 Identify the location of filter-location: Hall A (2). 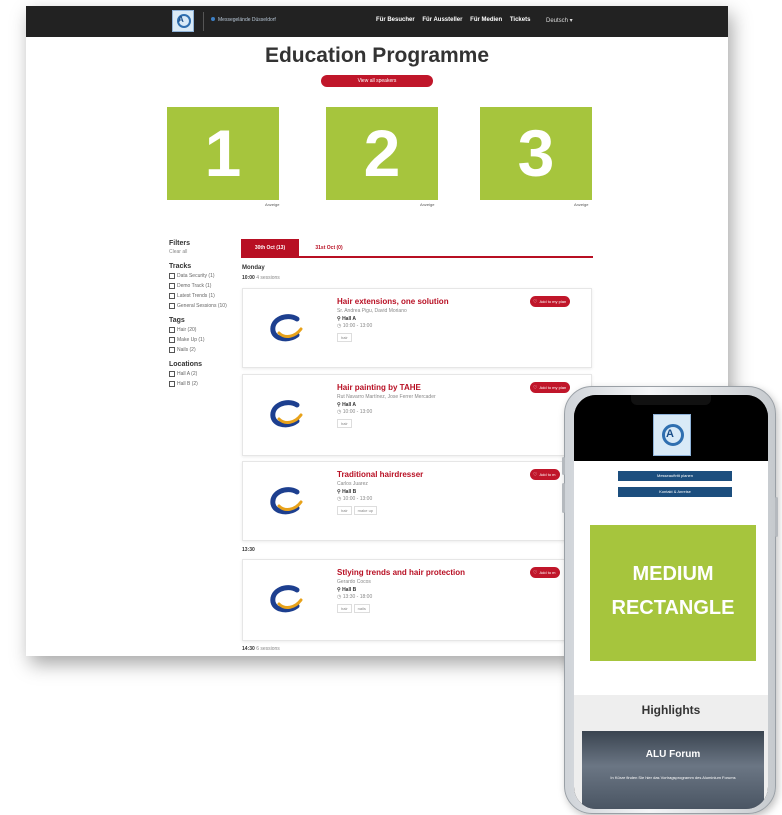
(204, 374).